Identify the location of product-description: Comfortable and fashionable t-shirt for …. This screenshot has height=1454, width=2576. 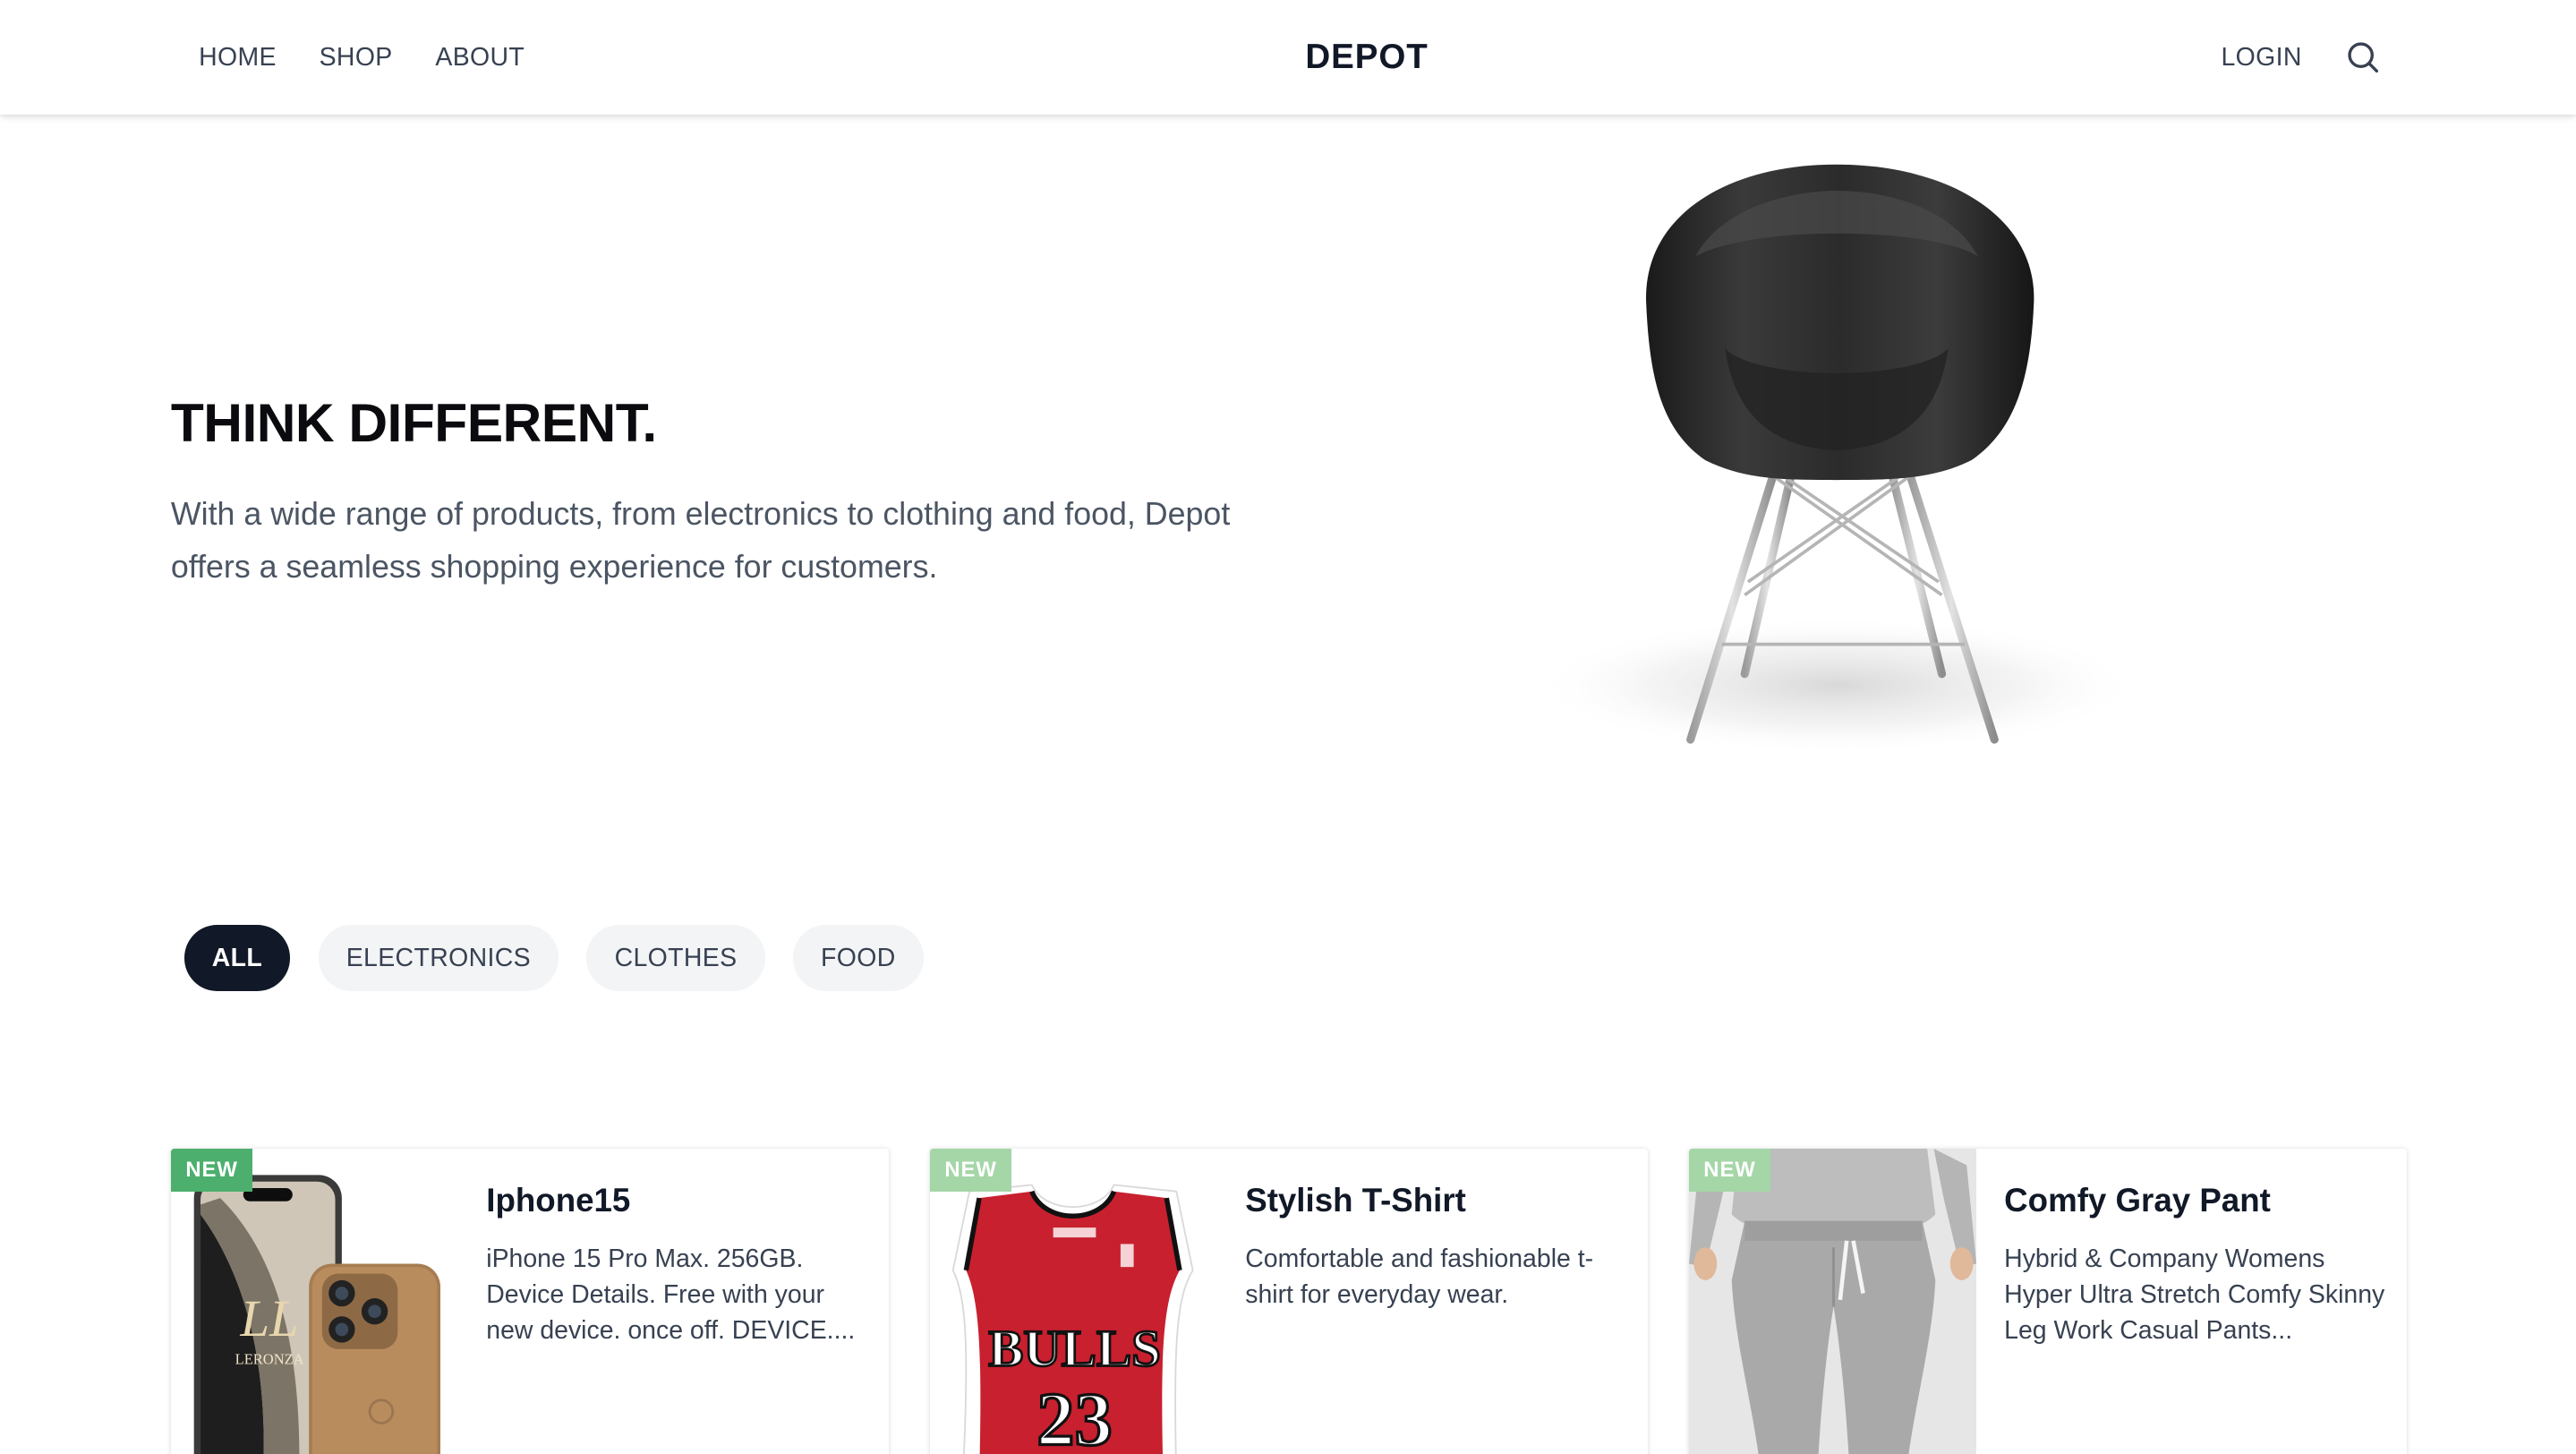
(1419, 1277).